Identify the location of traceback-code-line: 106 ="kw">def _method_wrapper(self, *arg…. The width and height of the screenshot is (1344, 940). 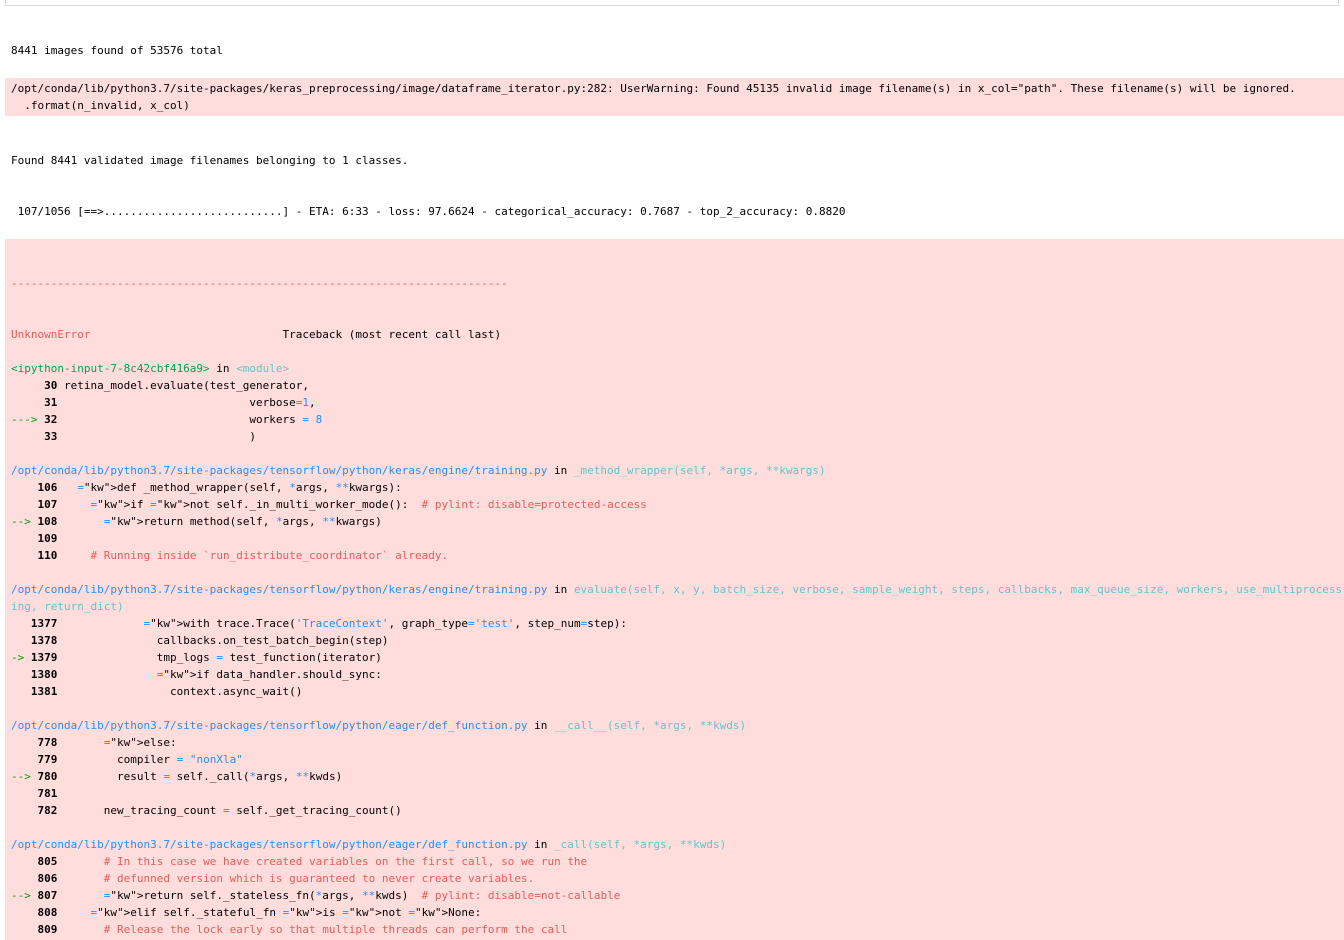
(677, 487).